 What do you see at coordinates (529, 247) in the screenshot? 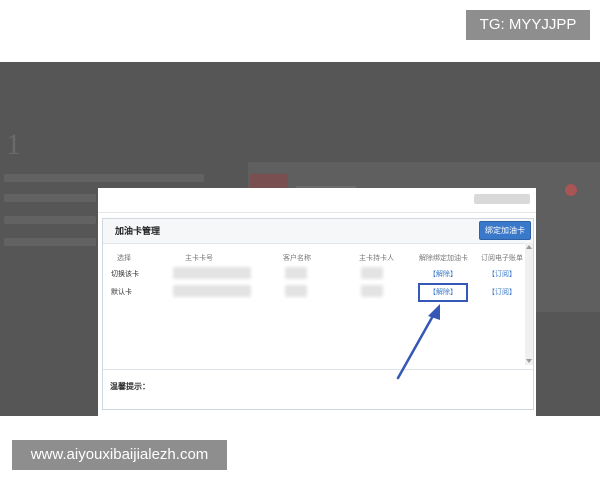
I see `scroll-up-icon` at bounding box center [529, 247].